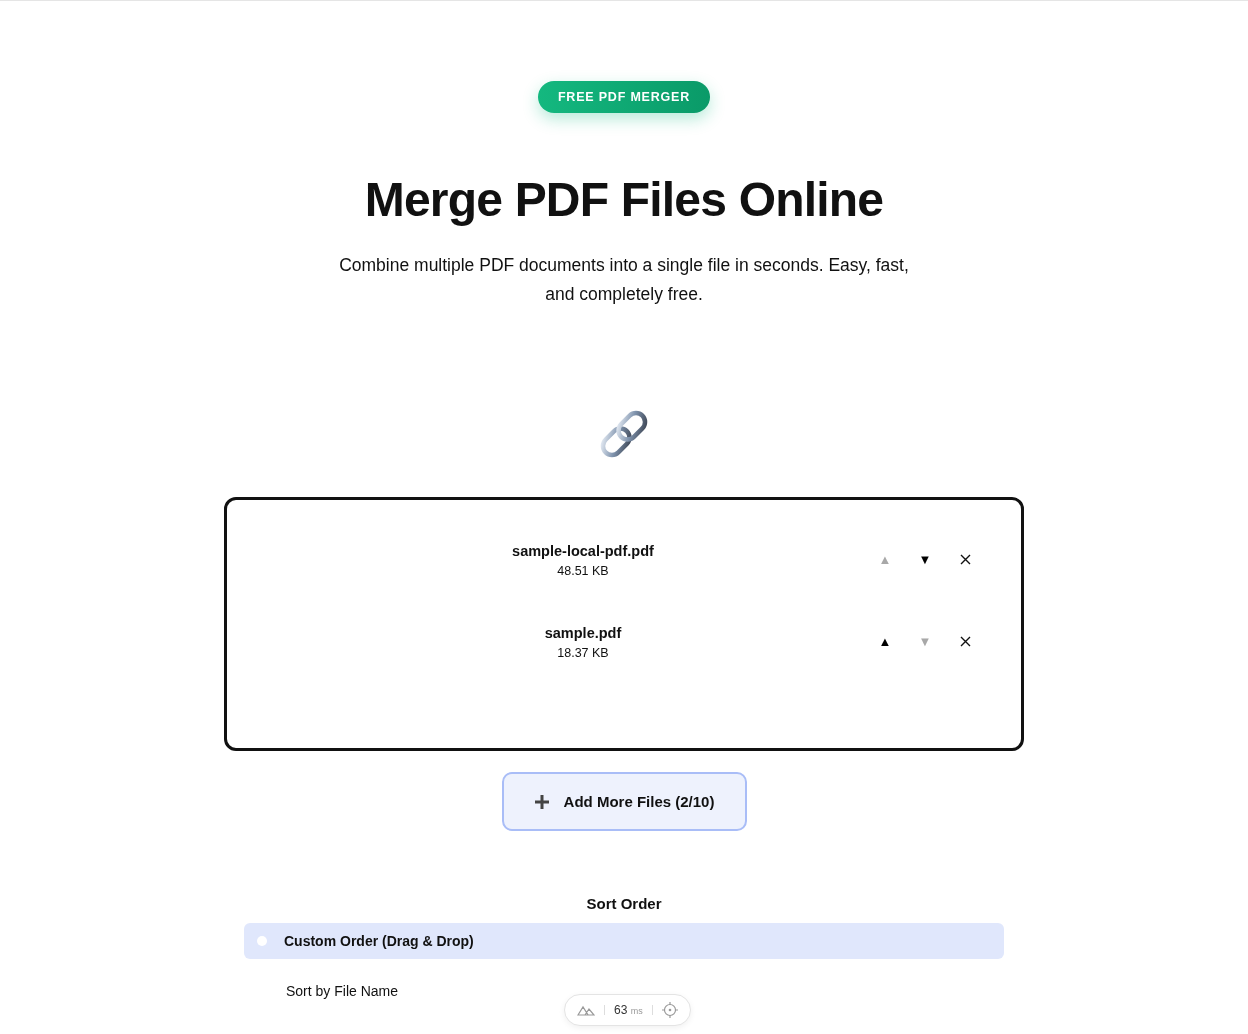 The height and width of the screenshot is (1034, 1248). I want to click on sort-option: Sort by File Name, so click(326, 991).